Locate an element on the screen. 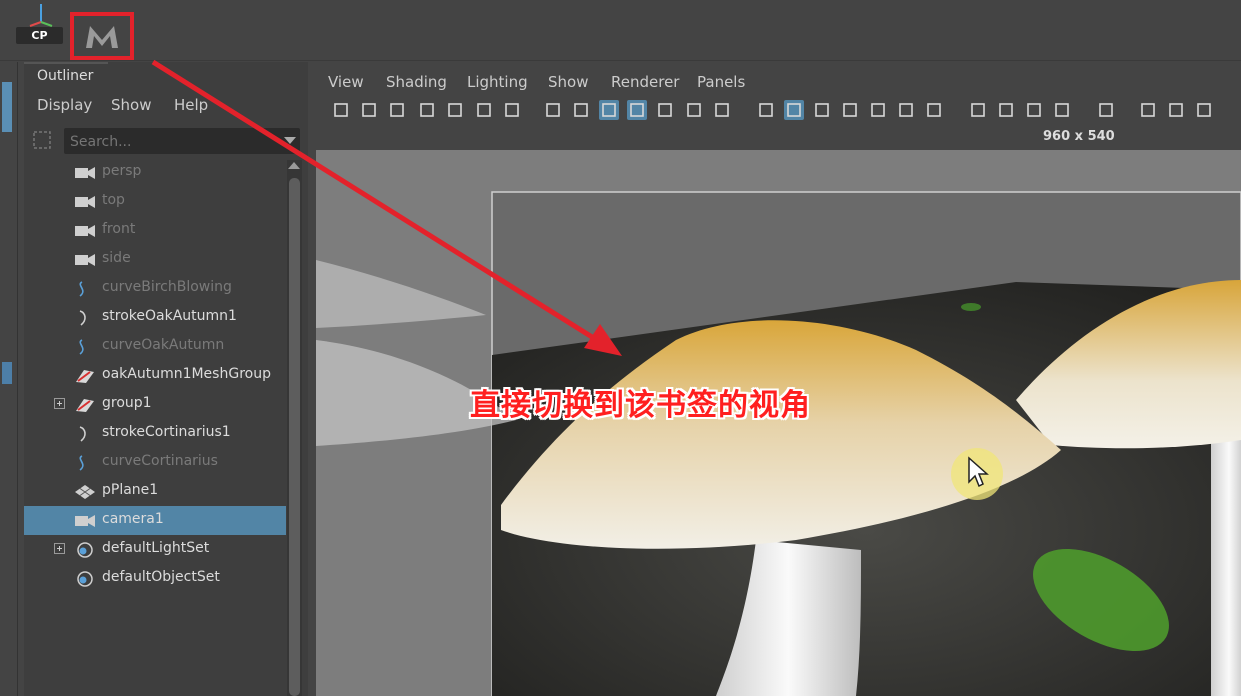 The width and height of the screenshot is (1241, 696). anti-alias-icon is located at coordinates (1034, 110).